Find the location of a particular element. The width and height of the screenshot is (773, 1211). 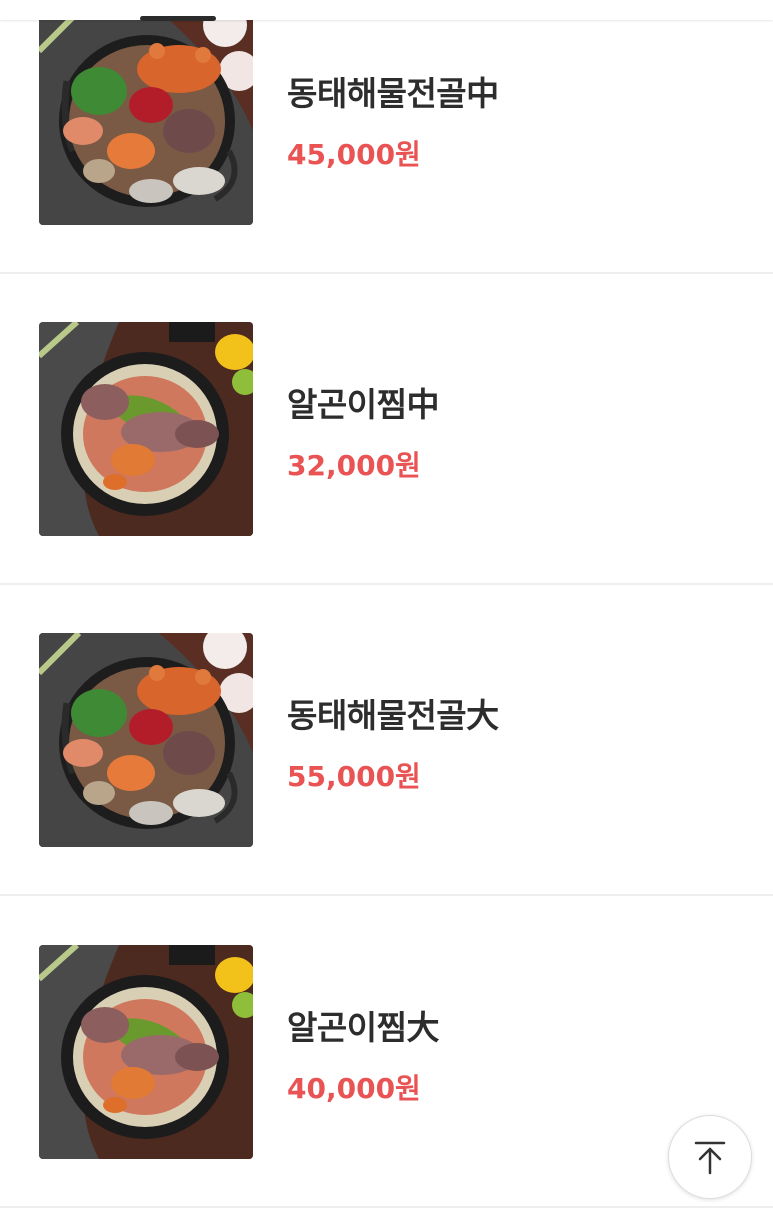

menu-item-name: 알곤이찜大 is located at coordinates (363, 1027).